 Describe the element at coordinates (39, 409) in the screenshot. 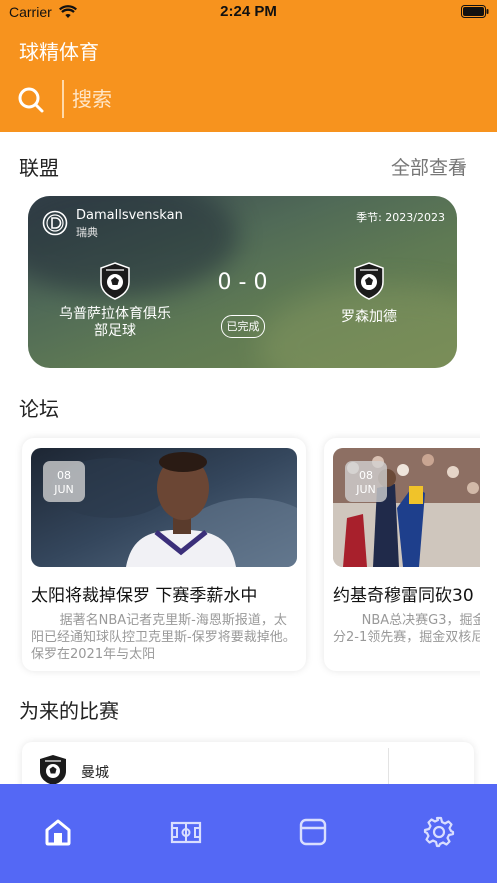

I see `forum-section-title: 论坛` at that location.